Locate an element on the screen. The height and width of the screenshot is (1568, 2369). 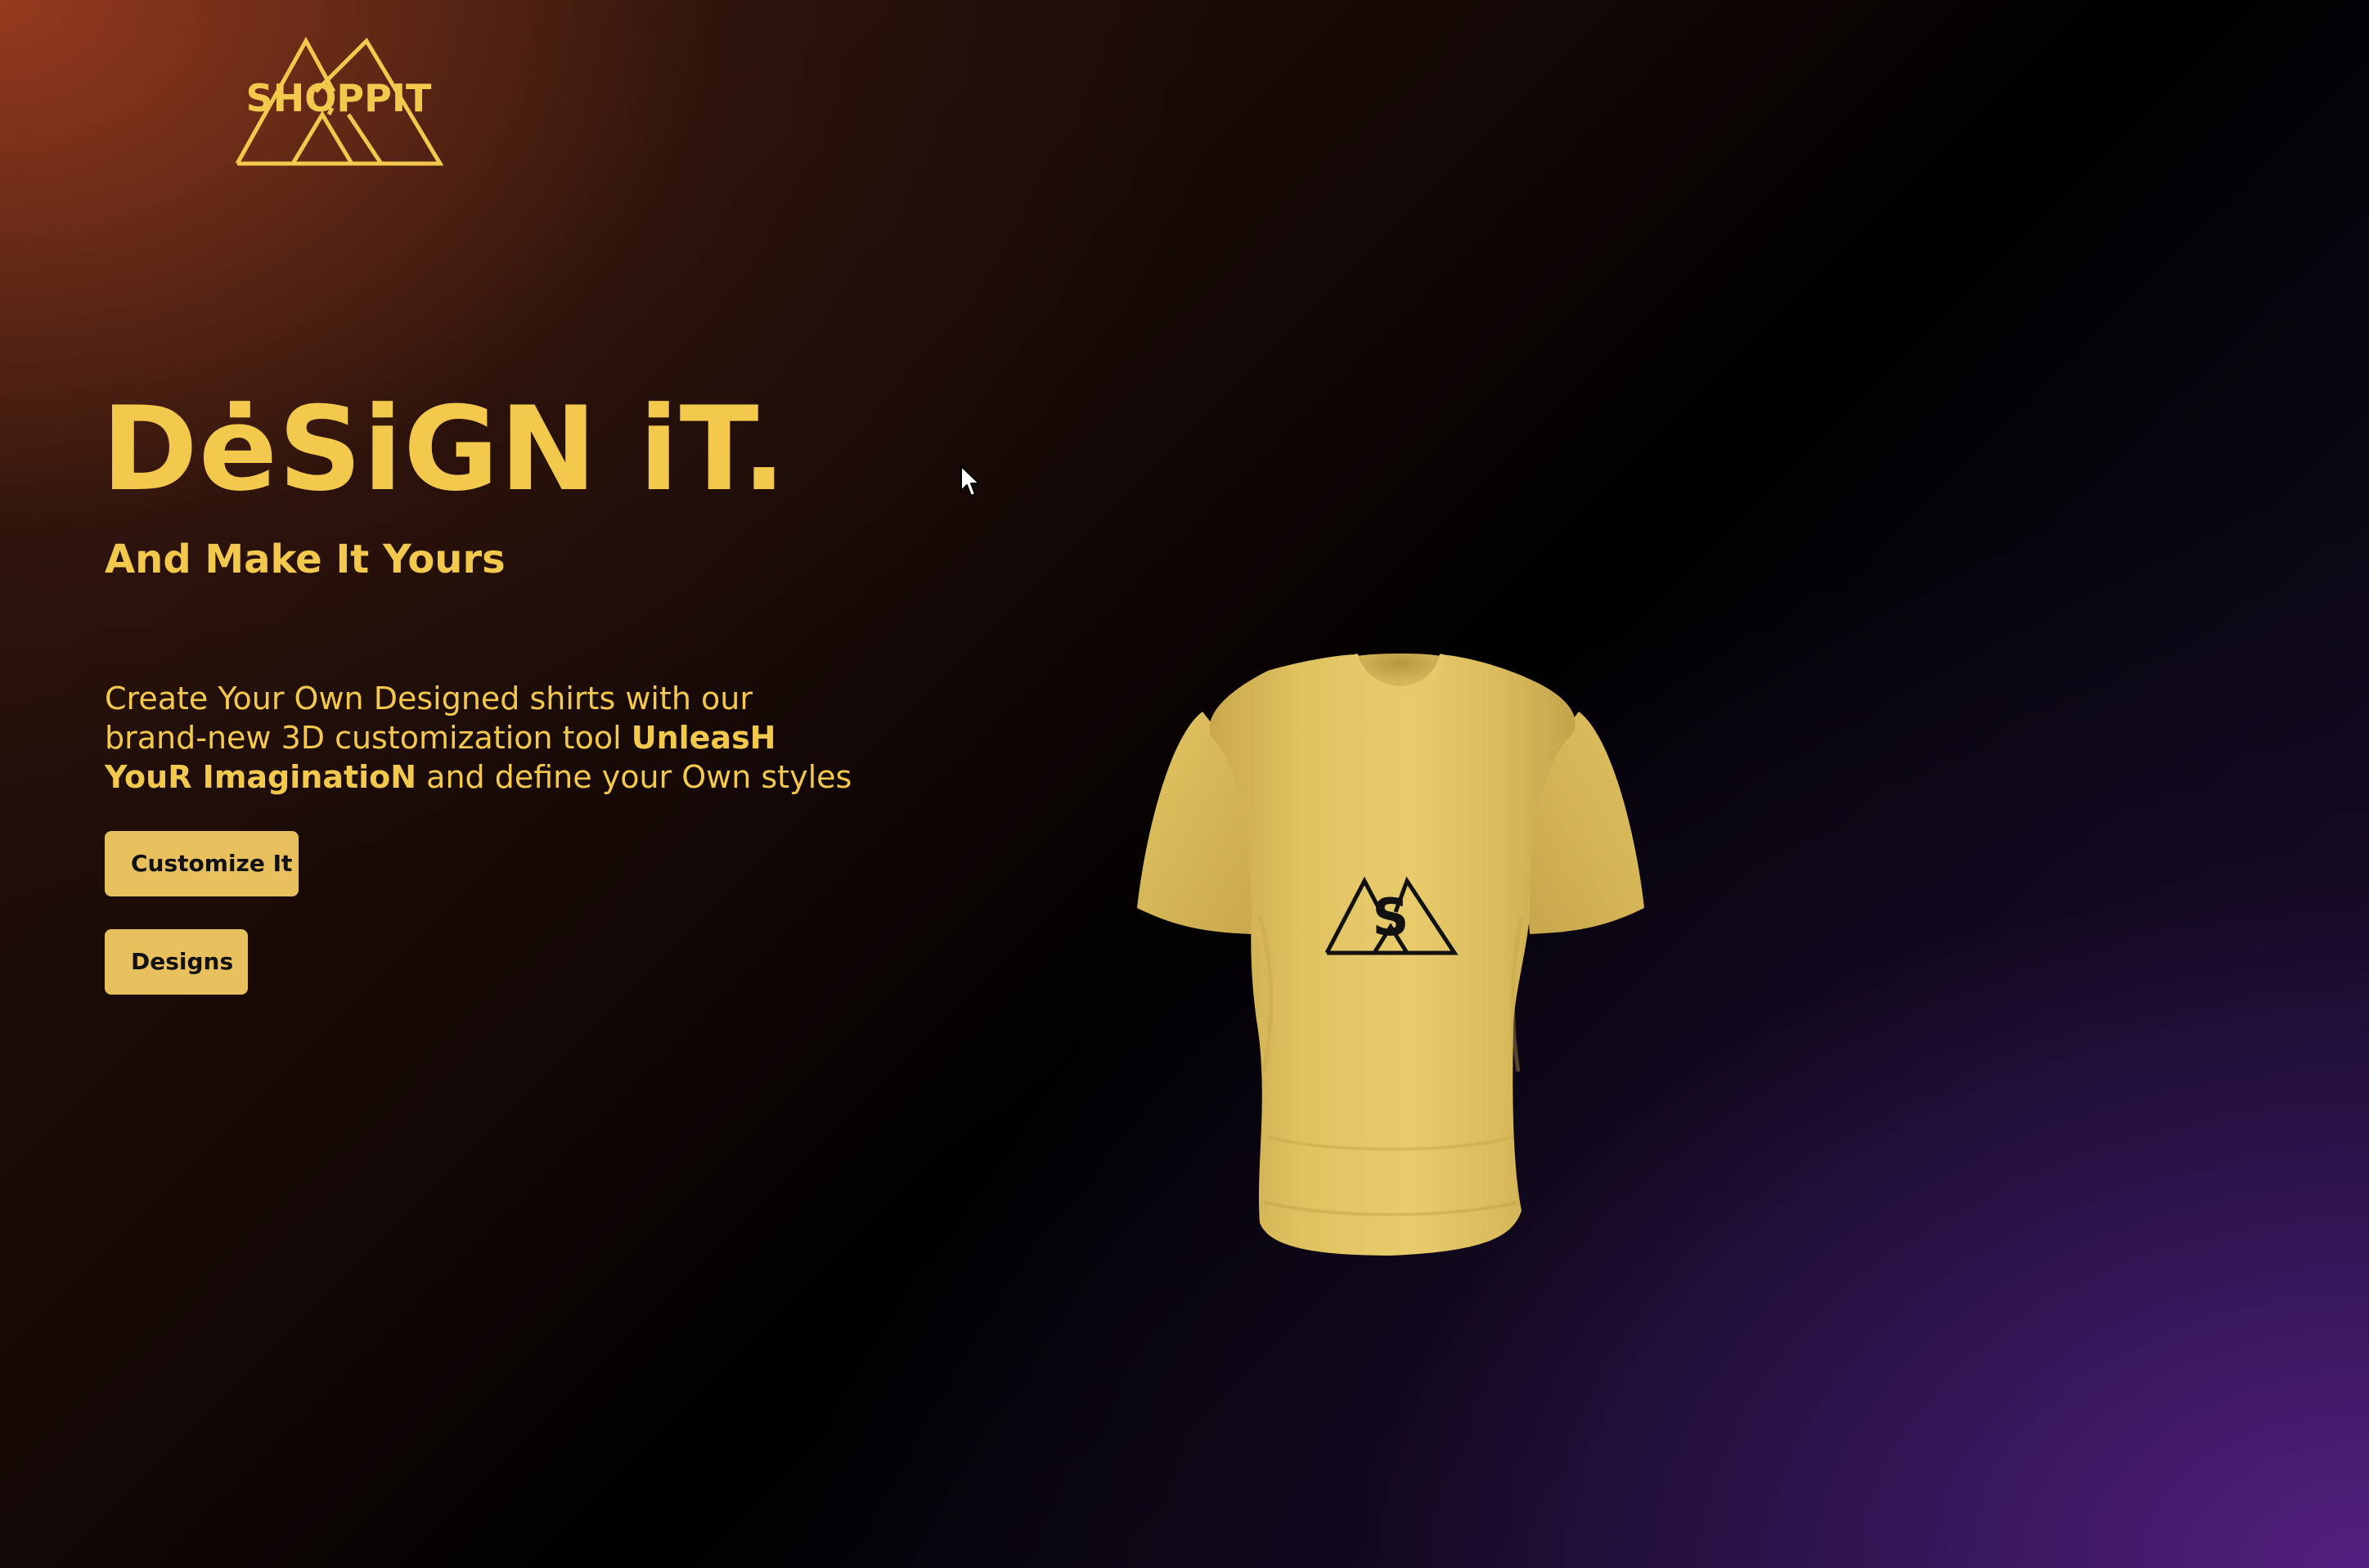
mouse-cursor-icon is located at coordinates (971, 482).